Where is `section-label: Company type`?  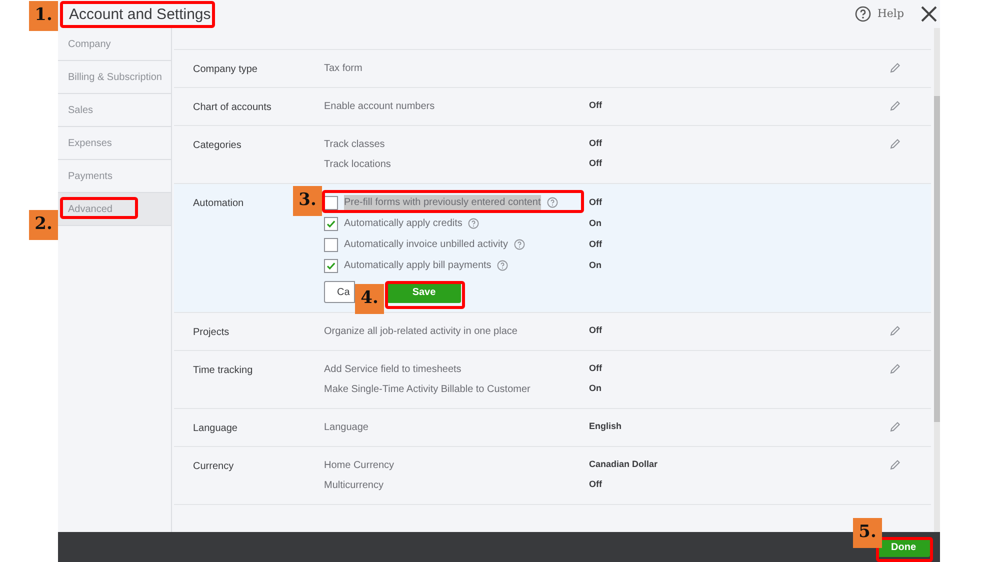 section-label: Company type is located at coordinates (225, 69).